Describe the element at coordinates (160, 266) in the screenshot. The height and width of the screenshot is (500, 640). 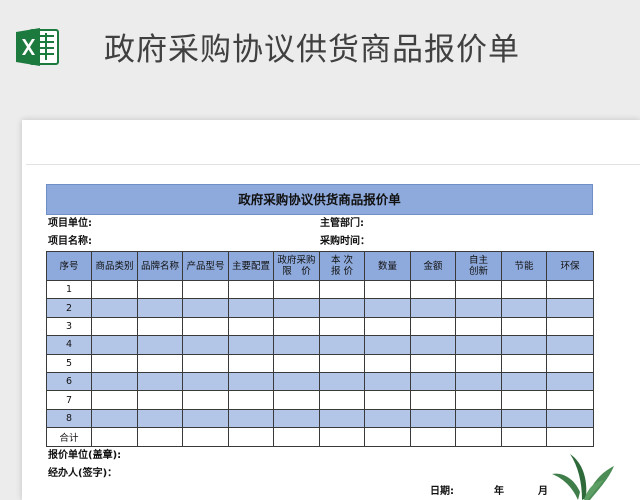
I see `col-header: 品牌名称` at that location.